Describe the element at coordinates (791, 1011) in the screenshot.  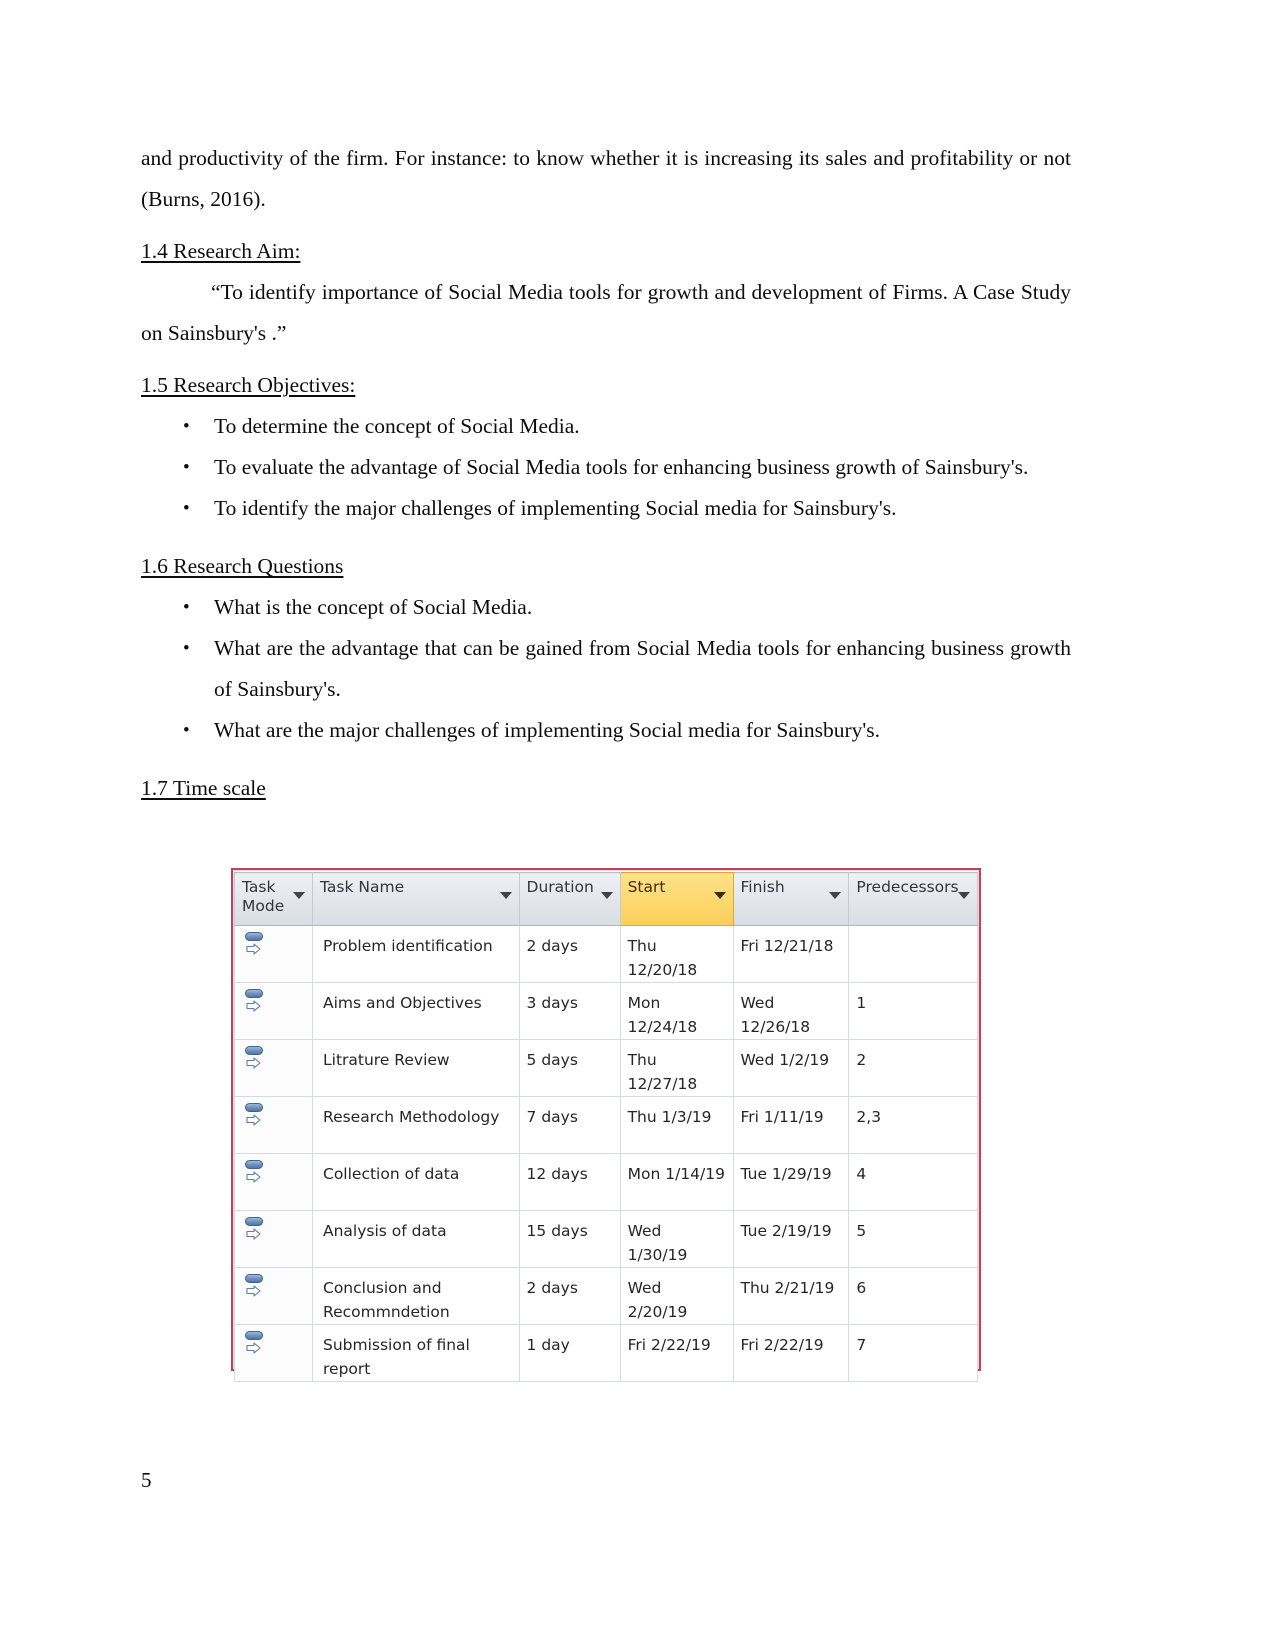
I see `cell-finish: Wed 12/26/18` at that location.